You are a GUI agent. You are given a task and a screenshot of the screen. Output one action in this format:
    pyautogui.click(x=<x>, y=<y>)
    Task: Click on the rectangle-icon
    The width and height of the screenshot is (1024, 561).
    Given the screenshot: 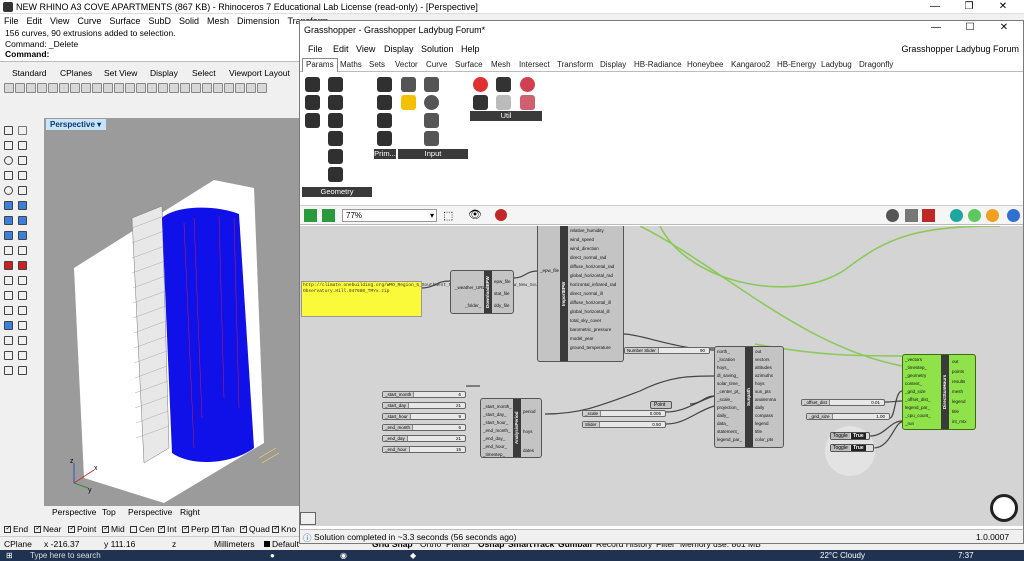 What is the action you would take?
    pyautogui.click(x=22, y=175)
    